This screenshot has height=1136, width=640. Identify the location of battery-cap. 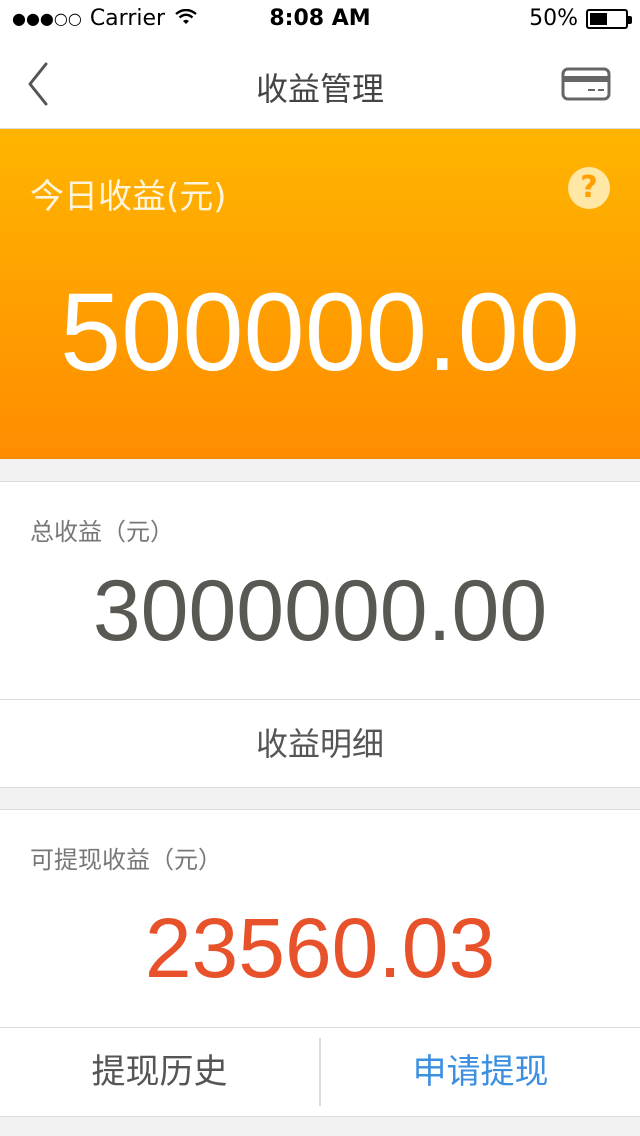
(630, 19).